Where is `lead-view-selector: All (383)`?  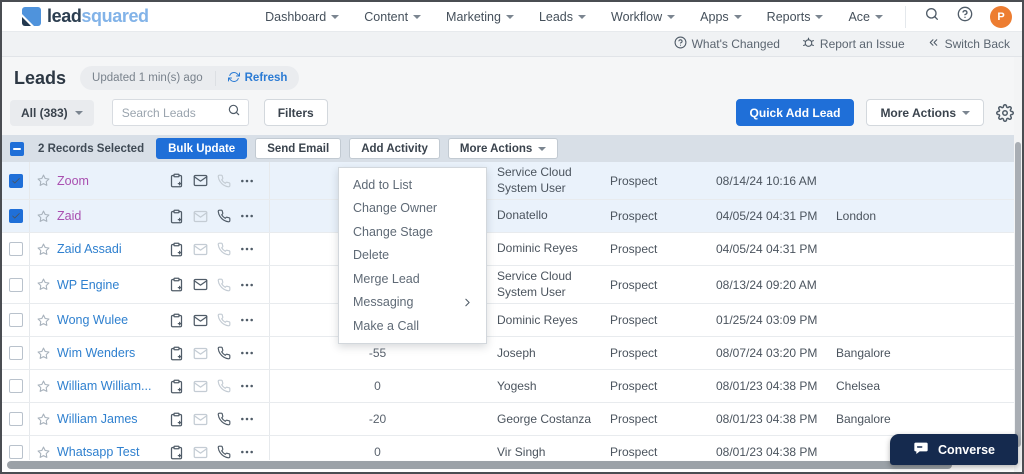 lead-view-selector: All (383) is located at coordinates (52, 112).